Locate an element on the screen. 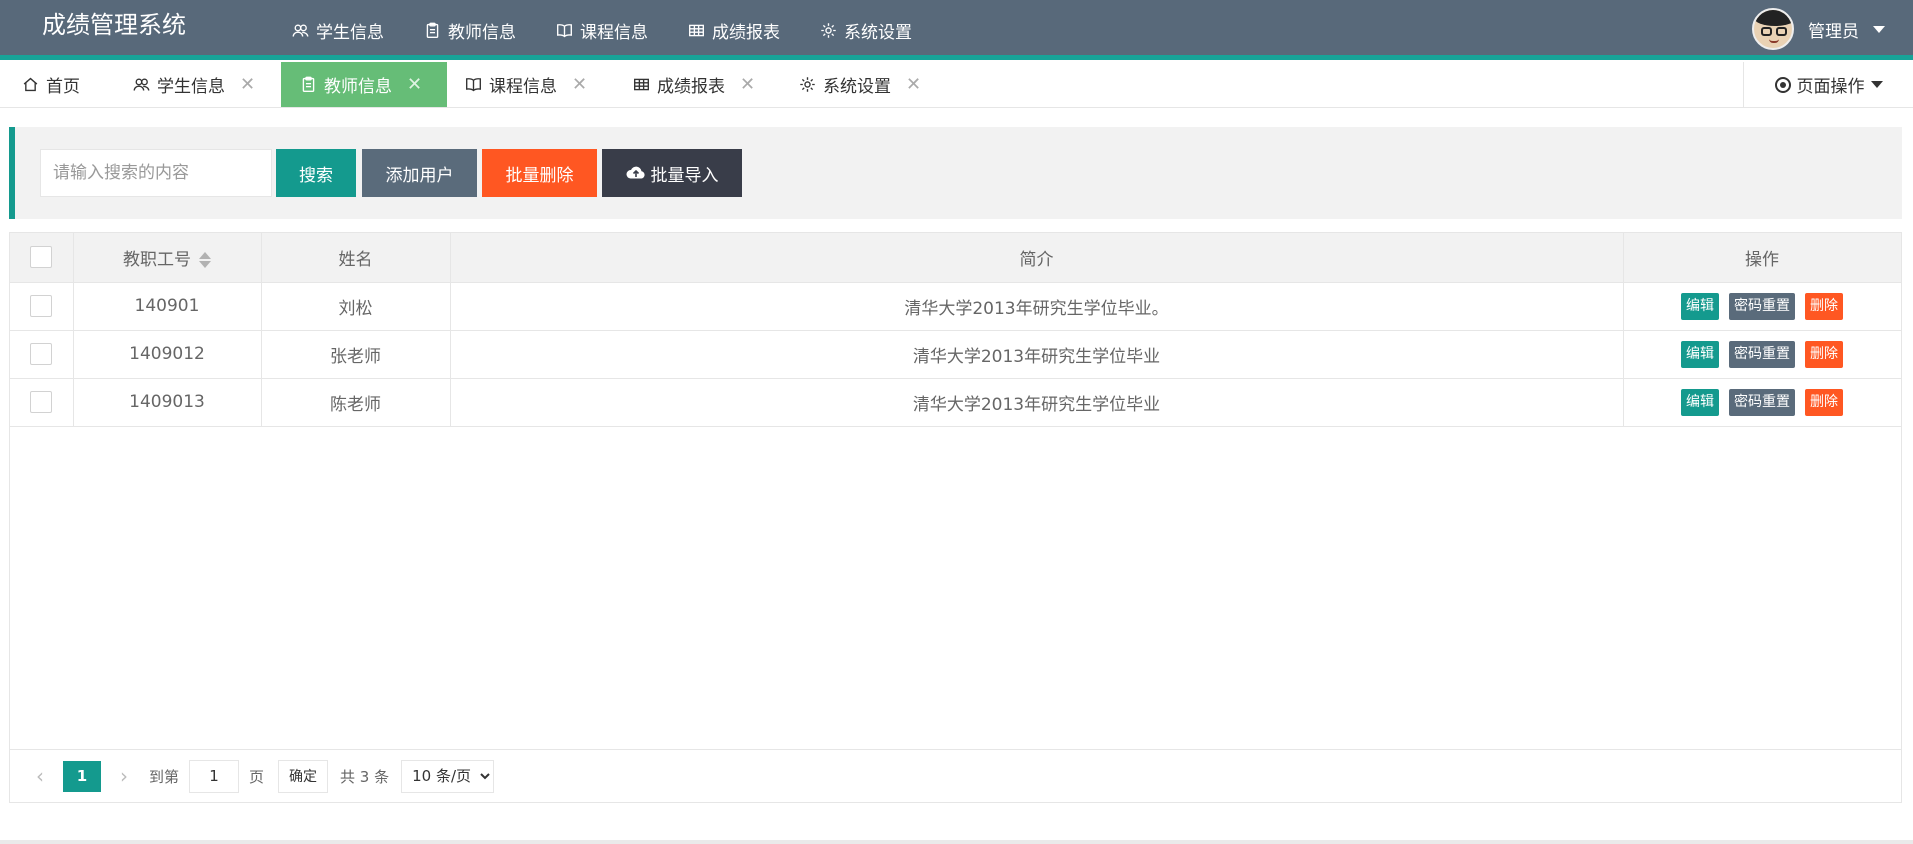 This screenshot has width=1913, height=844. cloud-upload-icon is located at coordinates (635, 172).